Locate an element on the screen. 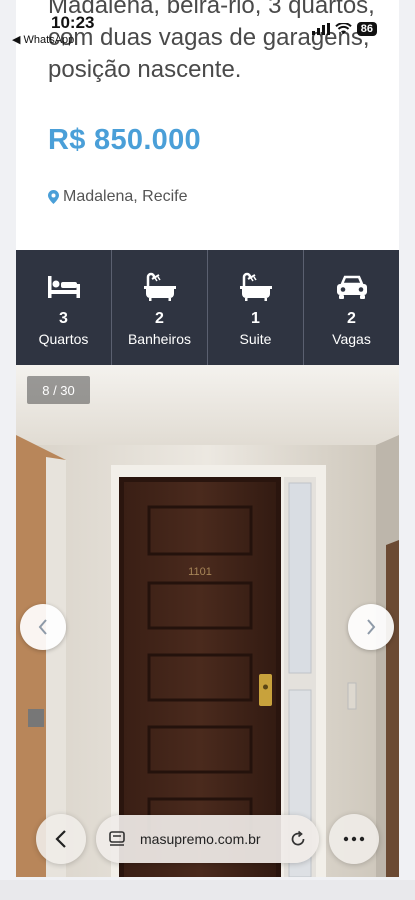  more-options-button is located at coordinates (354, 839).